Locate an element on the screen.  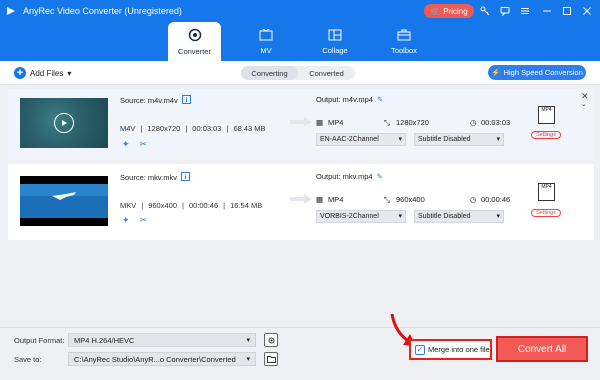
edit-tools: ✦ ✂ is located at coordinates (134, 144).